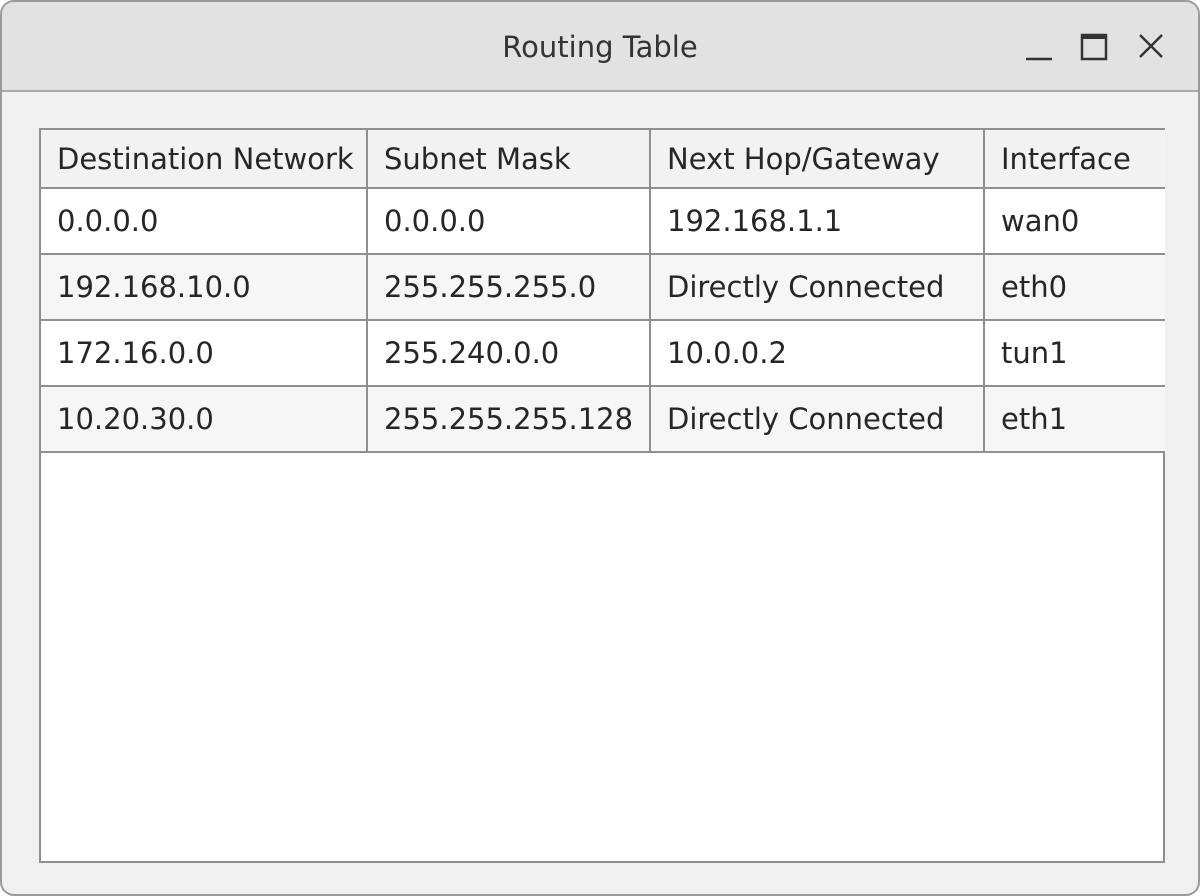 The image size is (1200, 896). Describe the element at coordinates (817, 353) in the screenshot. I see `cell-next-hop: 10.0.0.2` at that location.